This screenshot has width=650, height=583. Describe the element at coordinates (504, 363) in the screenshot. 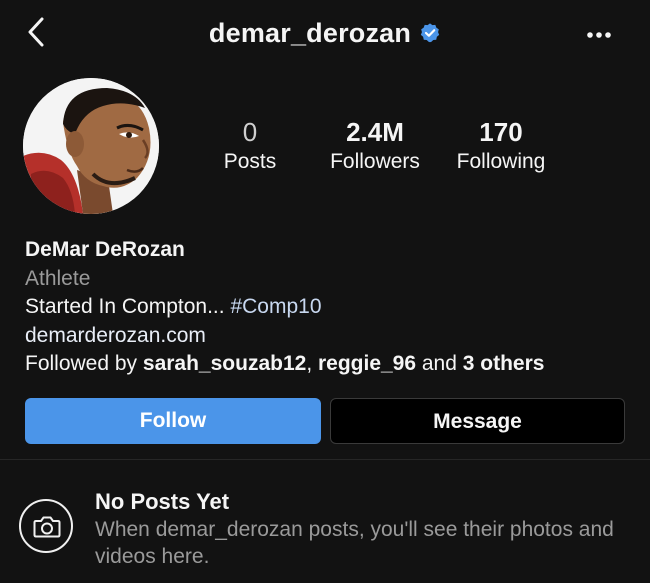

I see `mutual-followers-others: 3 others` at that location.